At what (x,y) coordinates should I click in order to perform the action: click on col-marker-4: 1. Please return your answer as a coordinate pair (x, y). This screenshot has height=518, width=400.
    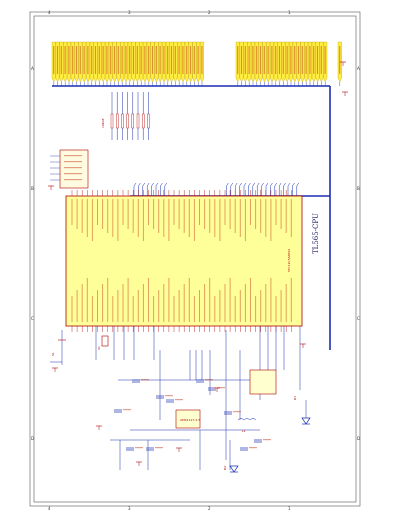
    Looking at the image, I should click on (289, 12).